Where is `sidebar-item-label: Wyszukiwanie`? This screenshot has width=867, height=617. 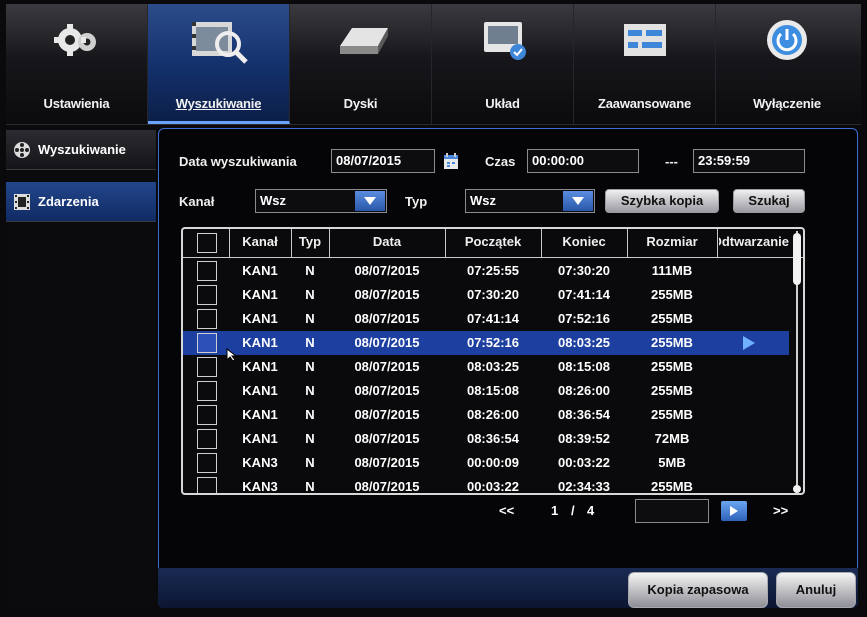 sidebar-item-label: Wyszukiwanie is located at coordinates (82, 149).